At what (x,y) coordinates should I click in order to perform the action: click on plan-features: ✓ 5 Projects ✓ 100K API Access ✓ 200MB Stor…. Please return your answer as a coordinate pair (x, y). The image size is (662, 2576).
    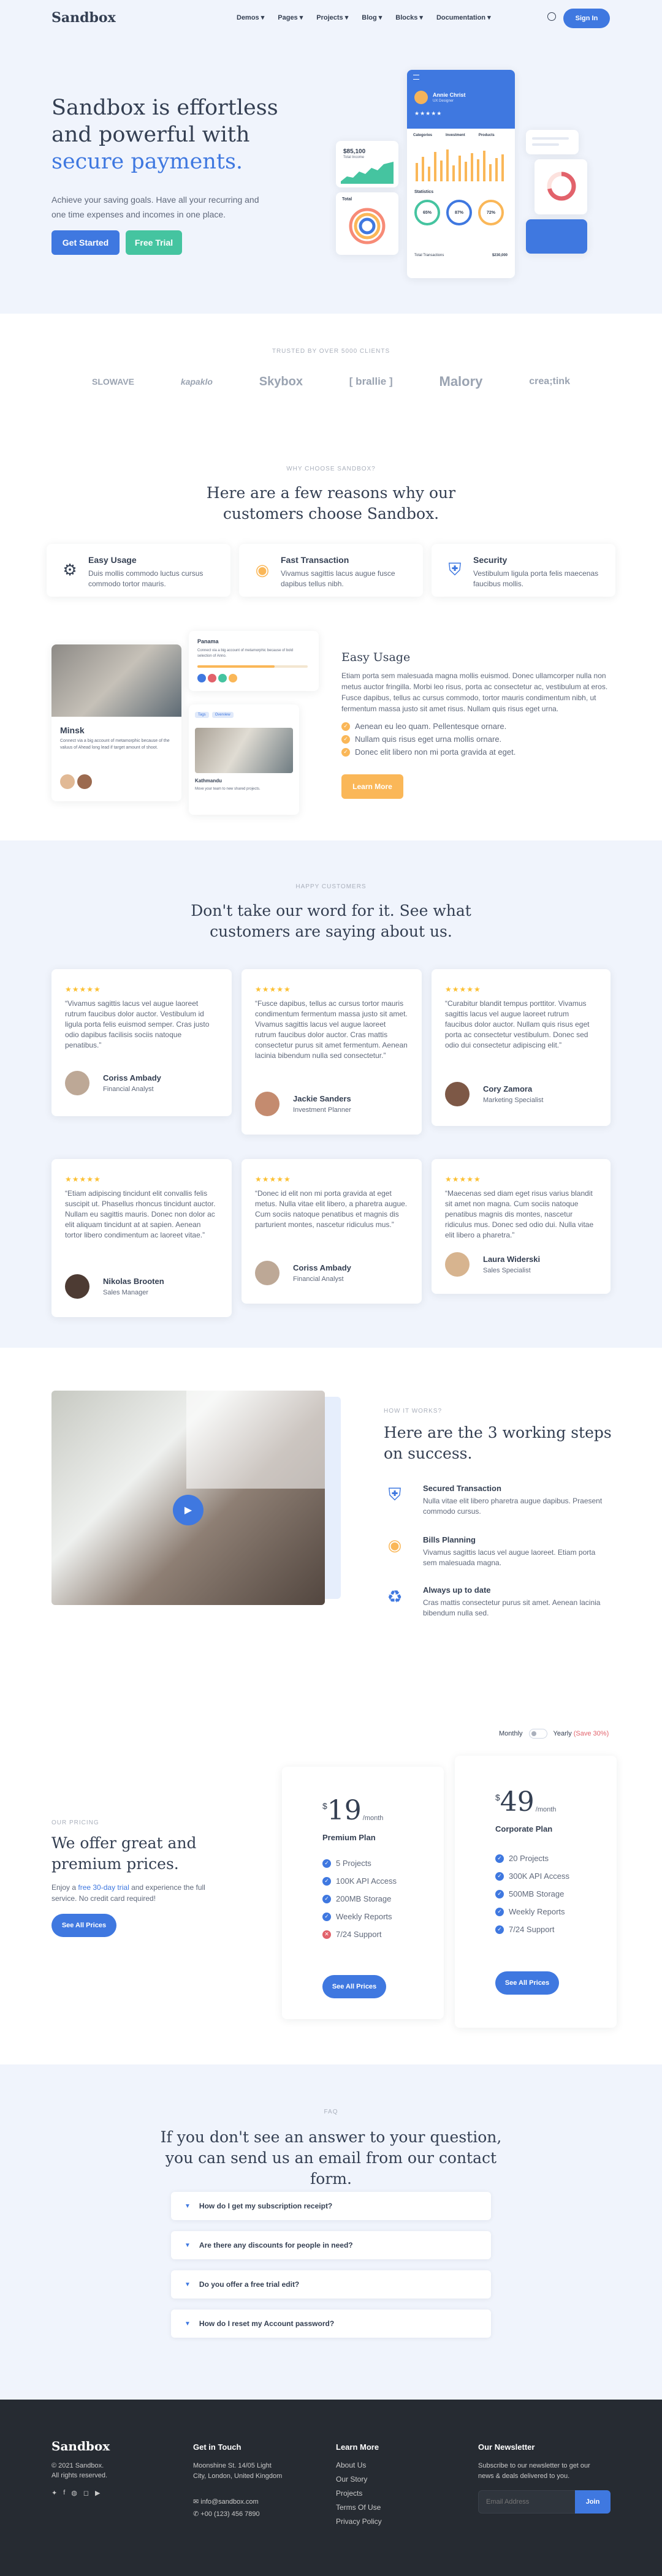
    Looking at the image, I should click on (359, 1903).